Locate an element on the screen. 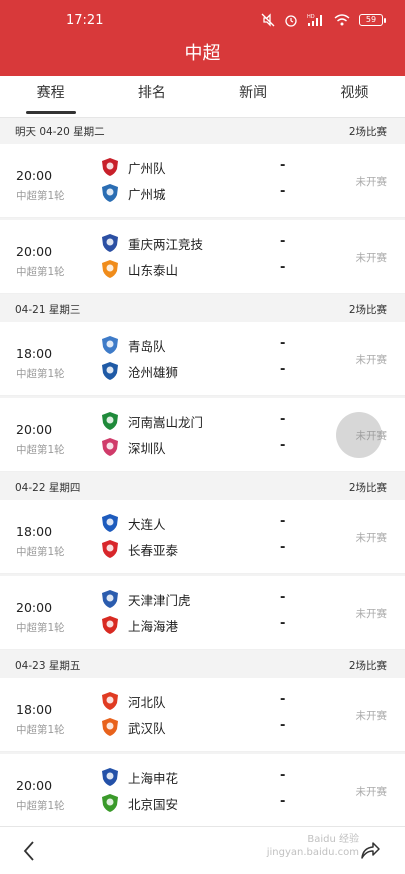 This screenshot has height=874, width=405. share-icon is located at coordinates (370, 850).